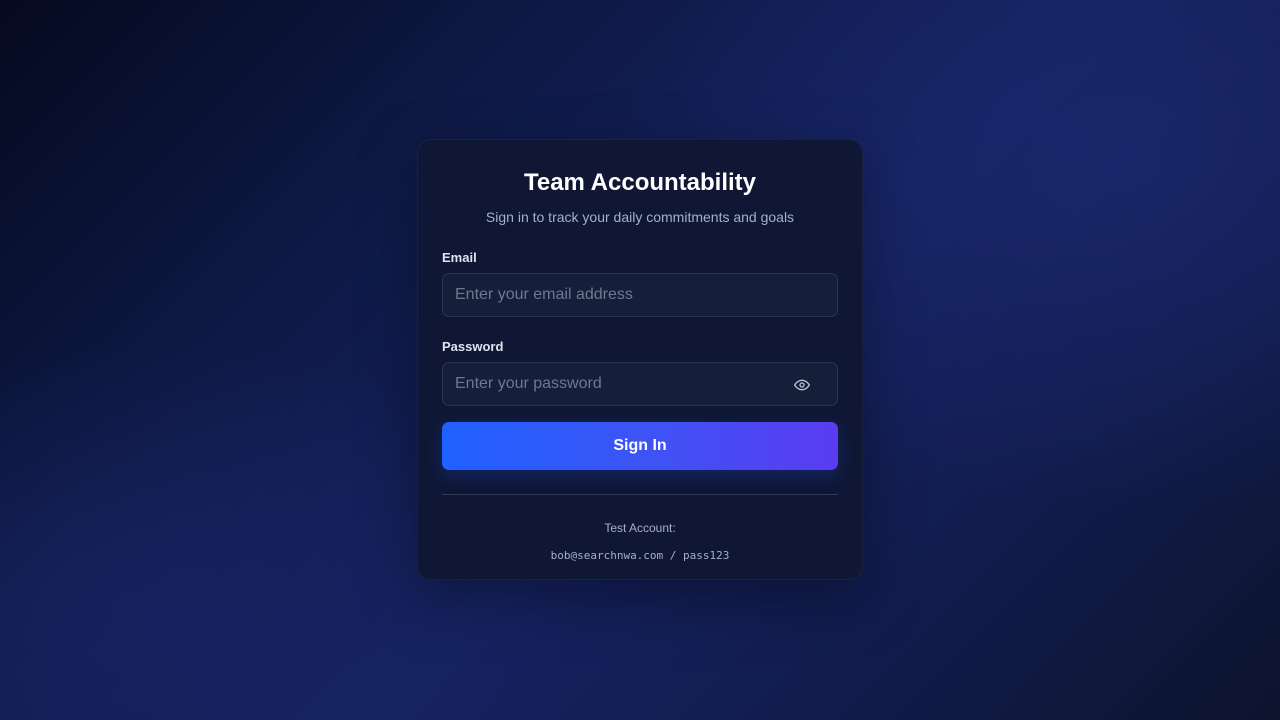 The height and width of the screenshot is (720, 1280). I want to click on eye-icon, so click(802, 385).